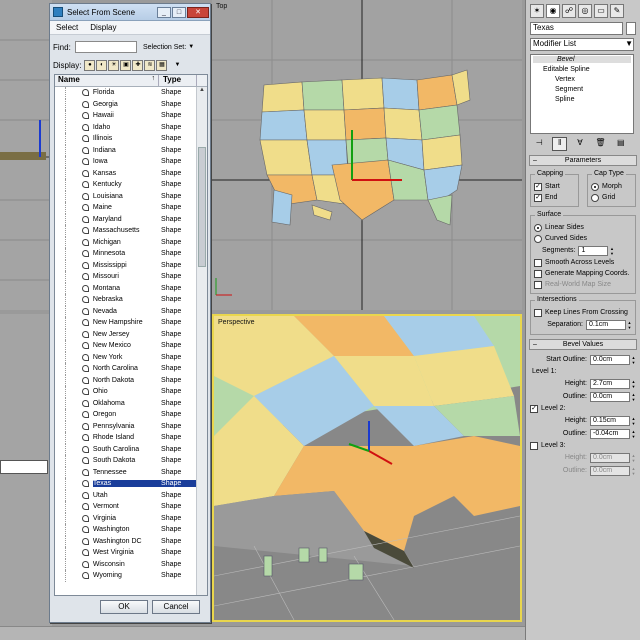 The width and height of the screenshot is (640, 640). What do you see at coordinates (553, 99) in the screenshot?
I see `stack-item-spline: Spline` at bounding box center [553, 99].